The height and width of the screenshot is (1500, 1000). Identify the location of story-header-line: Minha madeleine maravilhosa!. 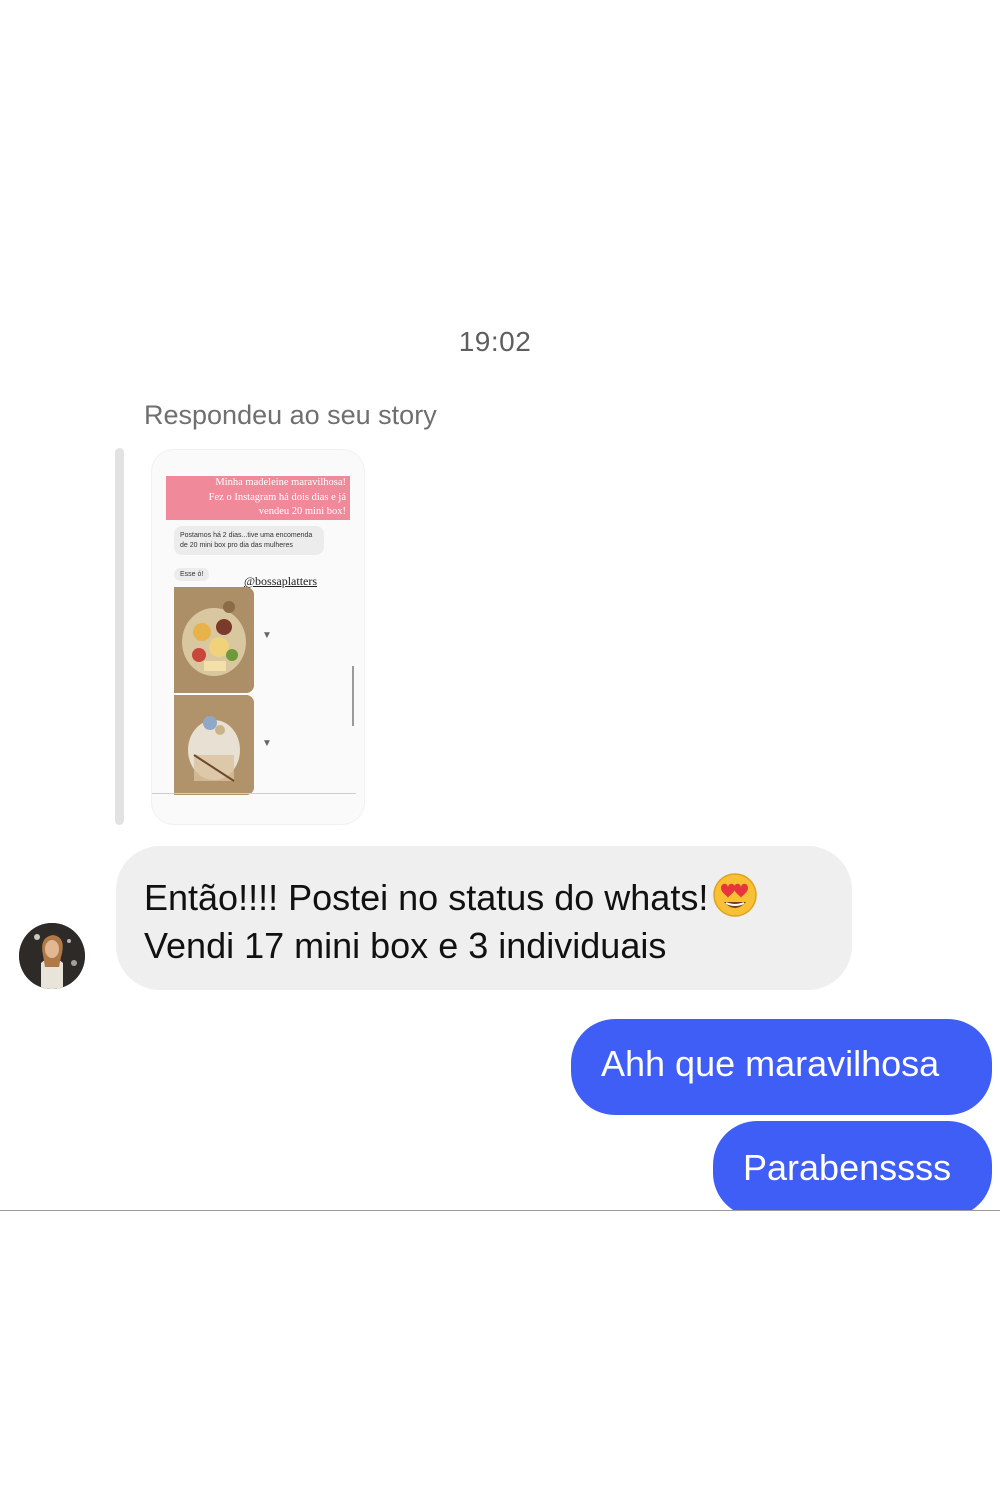
(280, 482).